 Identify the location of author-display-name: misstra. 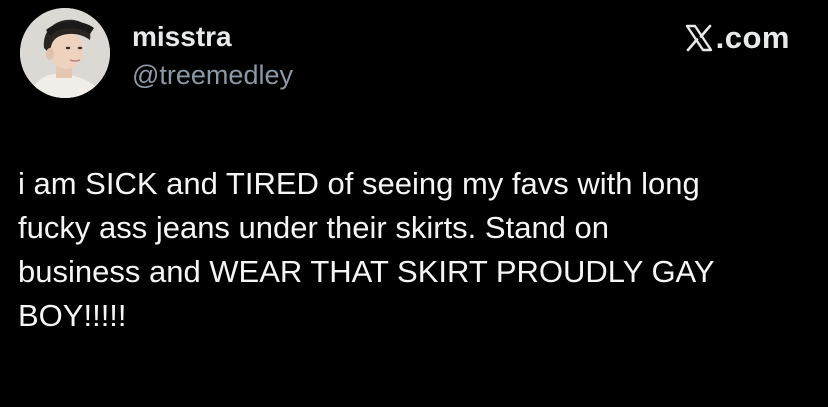
(182, 37).